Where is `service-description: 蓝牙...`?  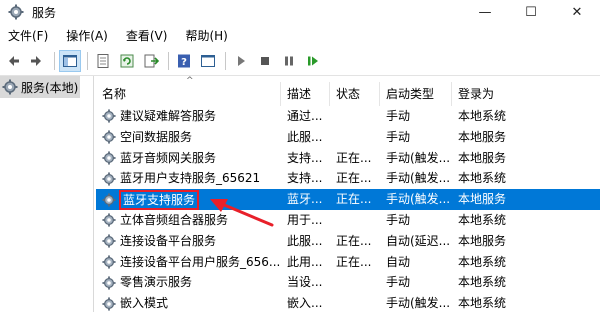
service-description: 蓝牙... is located at coordinates (305, 199).